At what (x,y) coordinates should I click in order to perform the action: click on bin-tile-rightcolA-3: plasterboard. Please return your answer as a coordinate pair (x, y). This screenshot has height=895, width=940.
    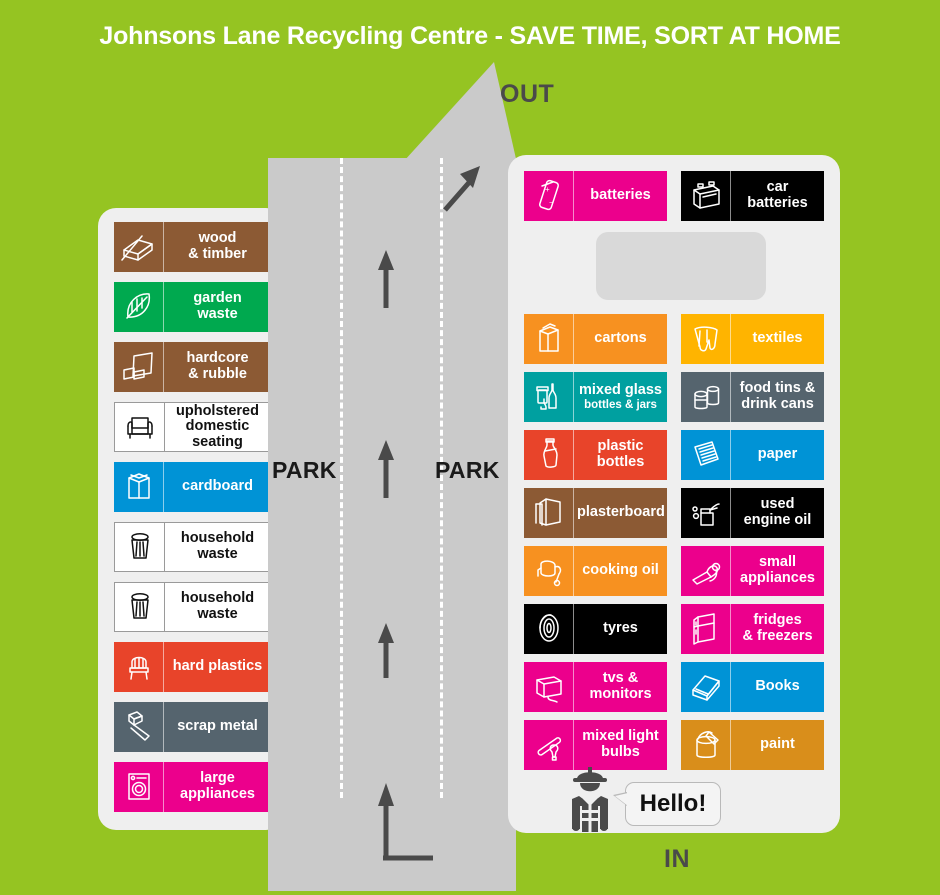
    Looking at the image, I should click on (595, 513).